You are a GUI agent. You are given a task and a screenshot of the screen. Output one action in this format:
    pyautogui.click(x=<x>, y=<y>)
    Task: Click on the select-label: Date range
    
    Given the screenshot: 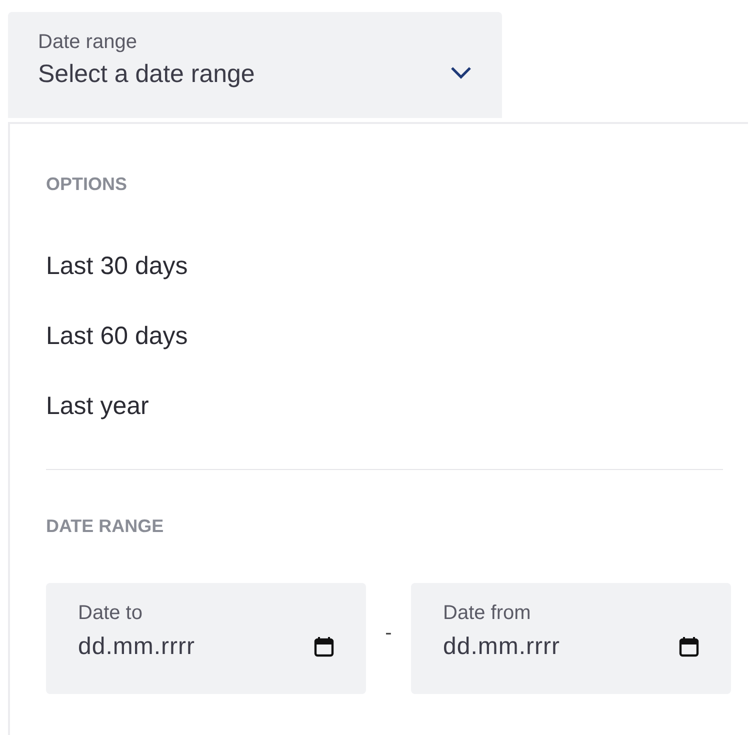 What is the action you would take?
    pyautogui.click(x=88, y=42)
    